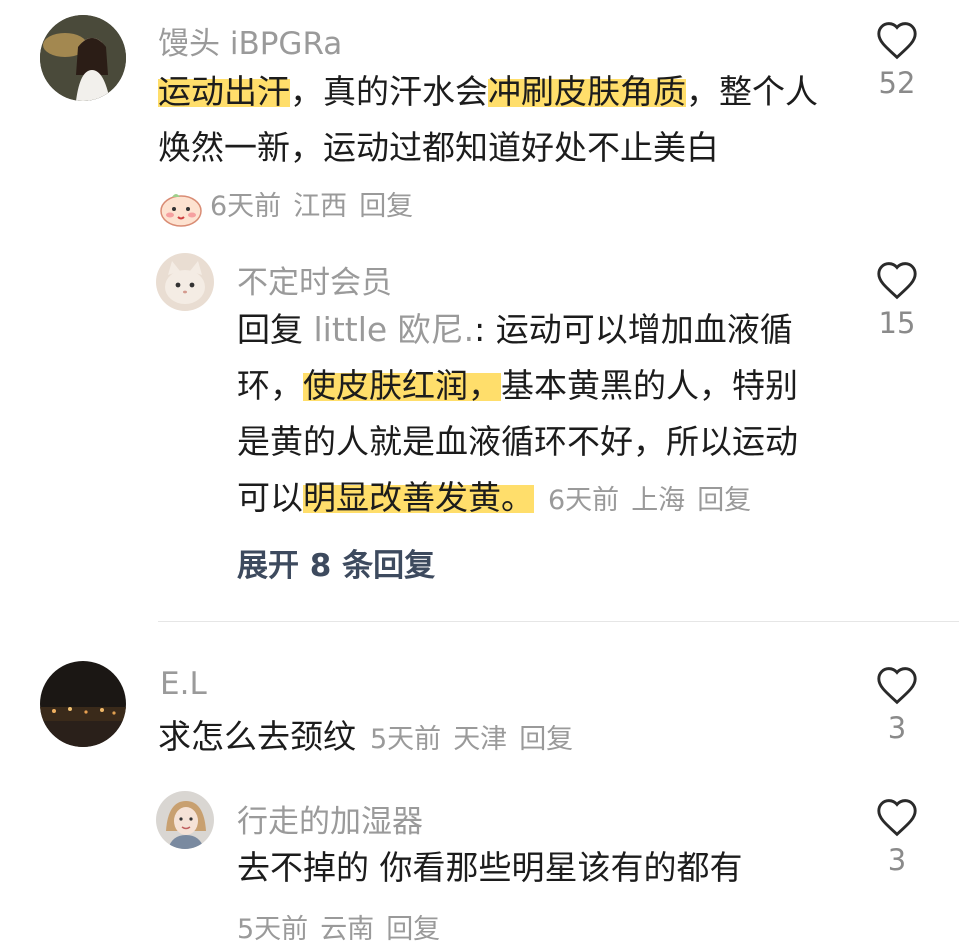  What do you see at coordinates (366, 736) in the screenshot?
I see `comment-content: 求怎么去颈纹 5天前 天津 回复` at bounding box center [366, 736].